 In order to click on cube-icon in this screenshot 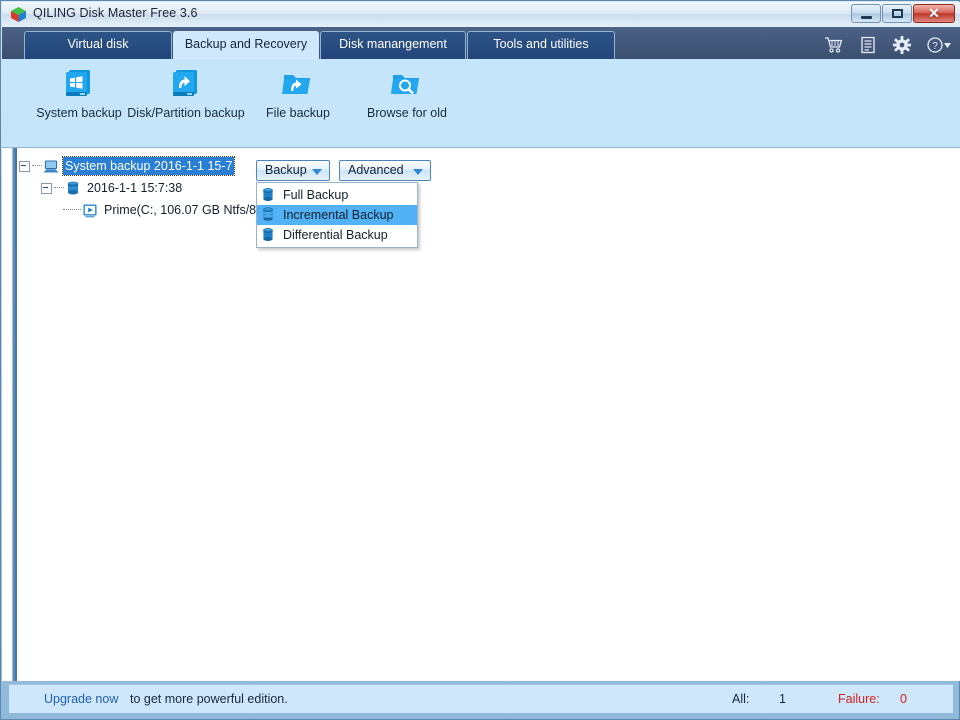, I will do `click(18, 14)`.